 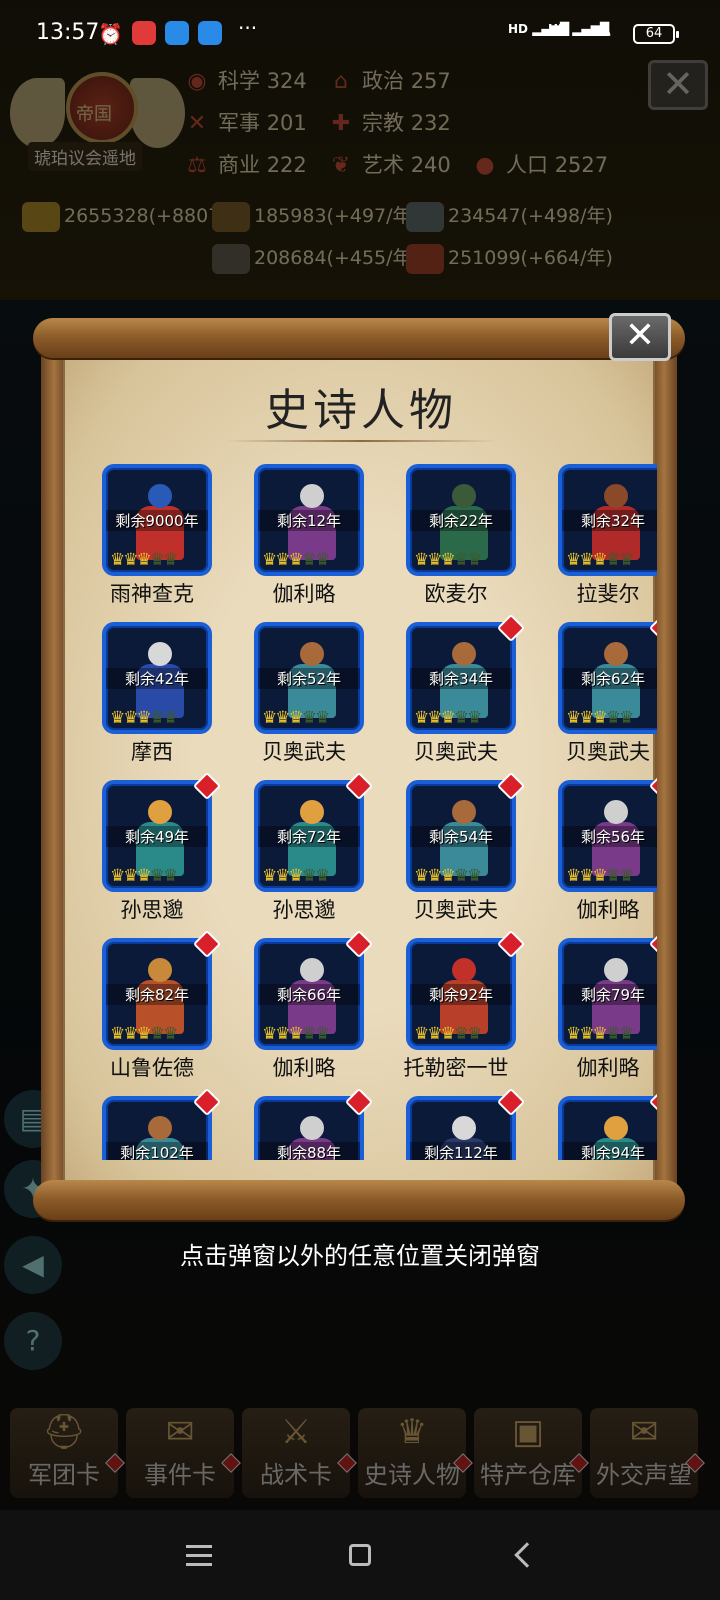 I want to click on back-icon, so click(x=527, y=1555).